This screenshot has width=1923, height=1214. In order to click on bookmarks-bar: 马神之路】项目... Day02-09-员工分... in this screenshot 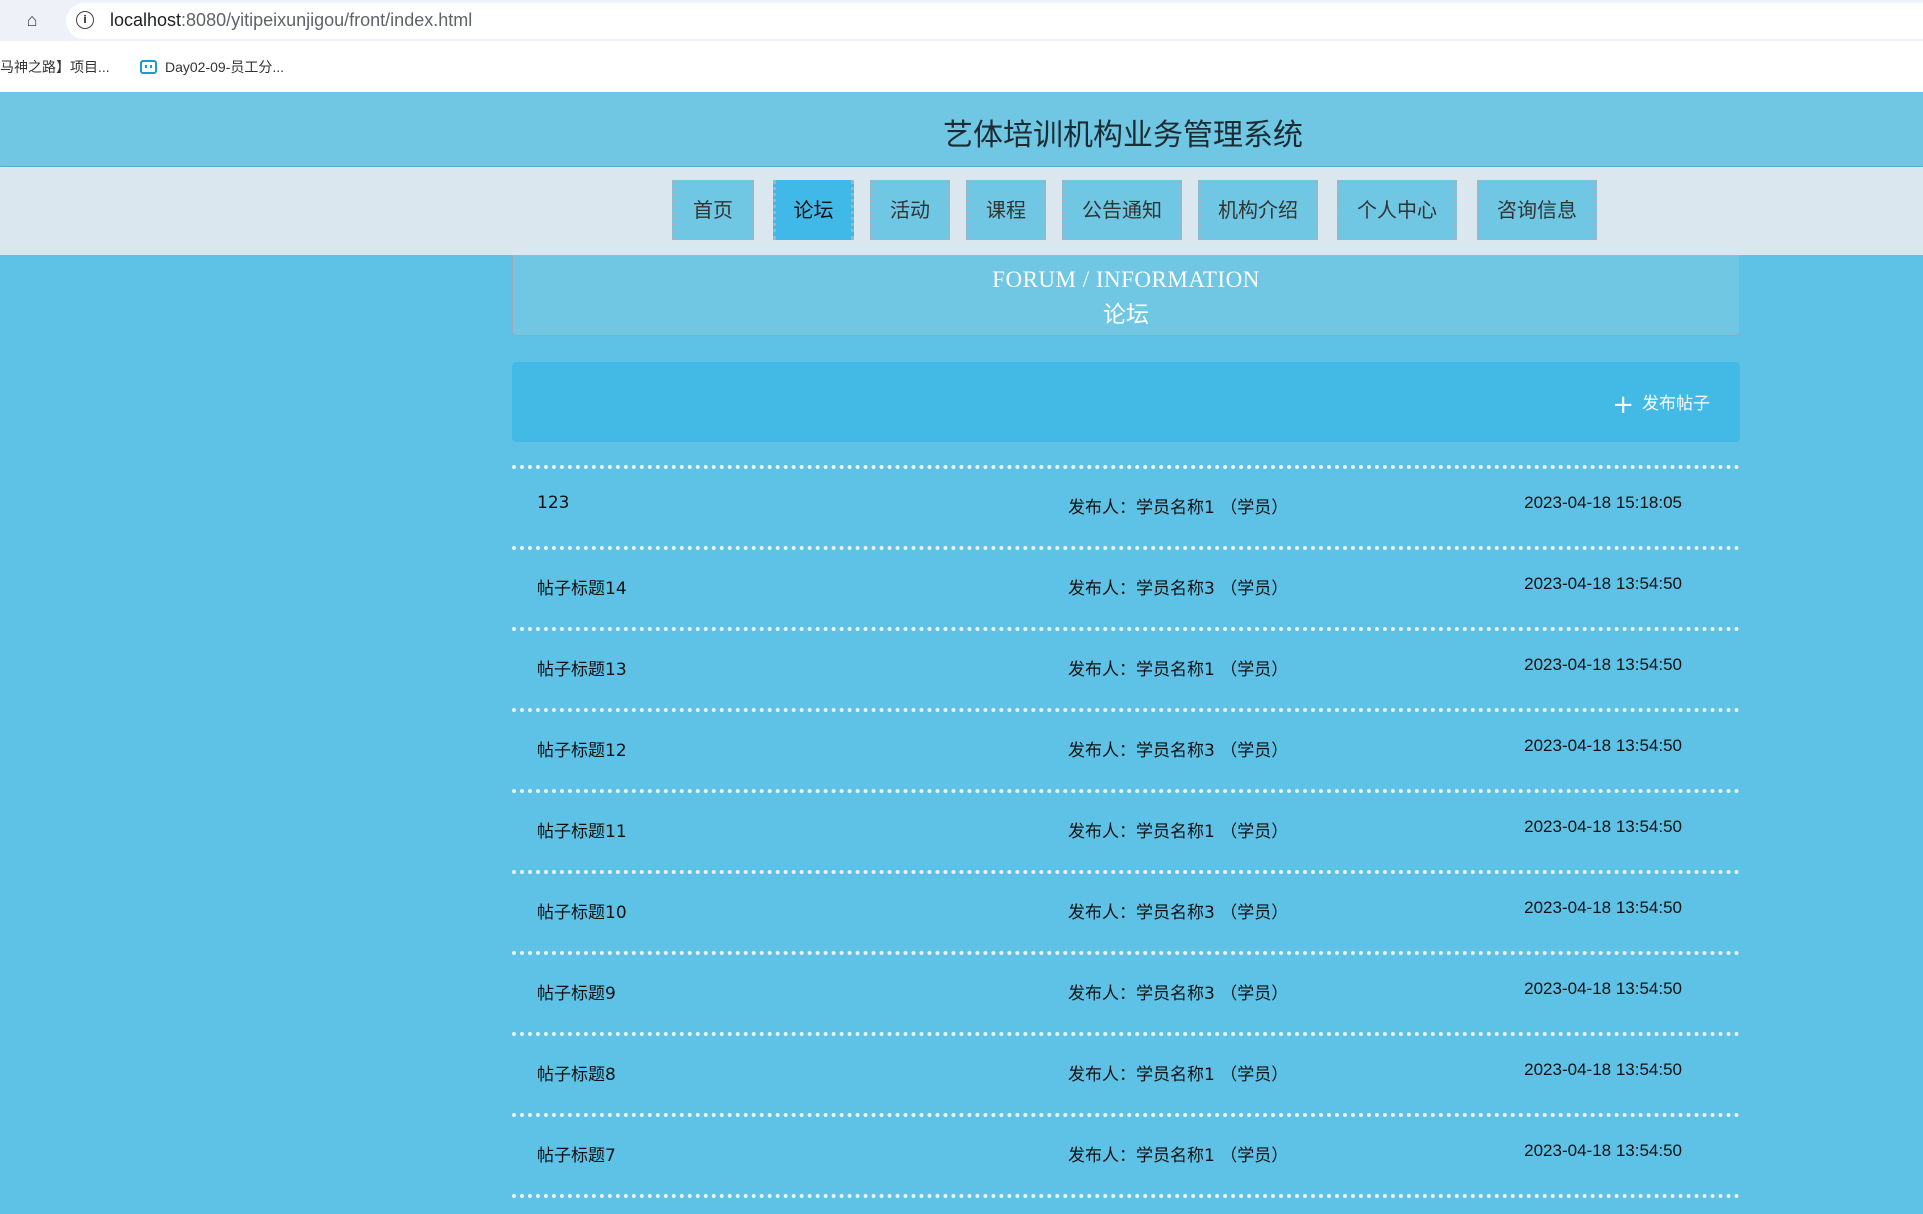, I will do `click(961, 67)`.